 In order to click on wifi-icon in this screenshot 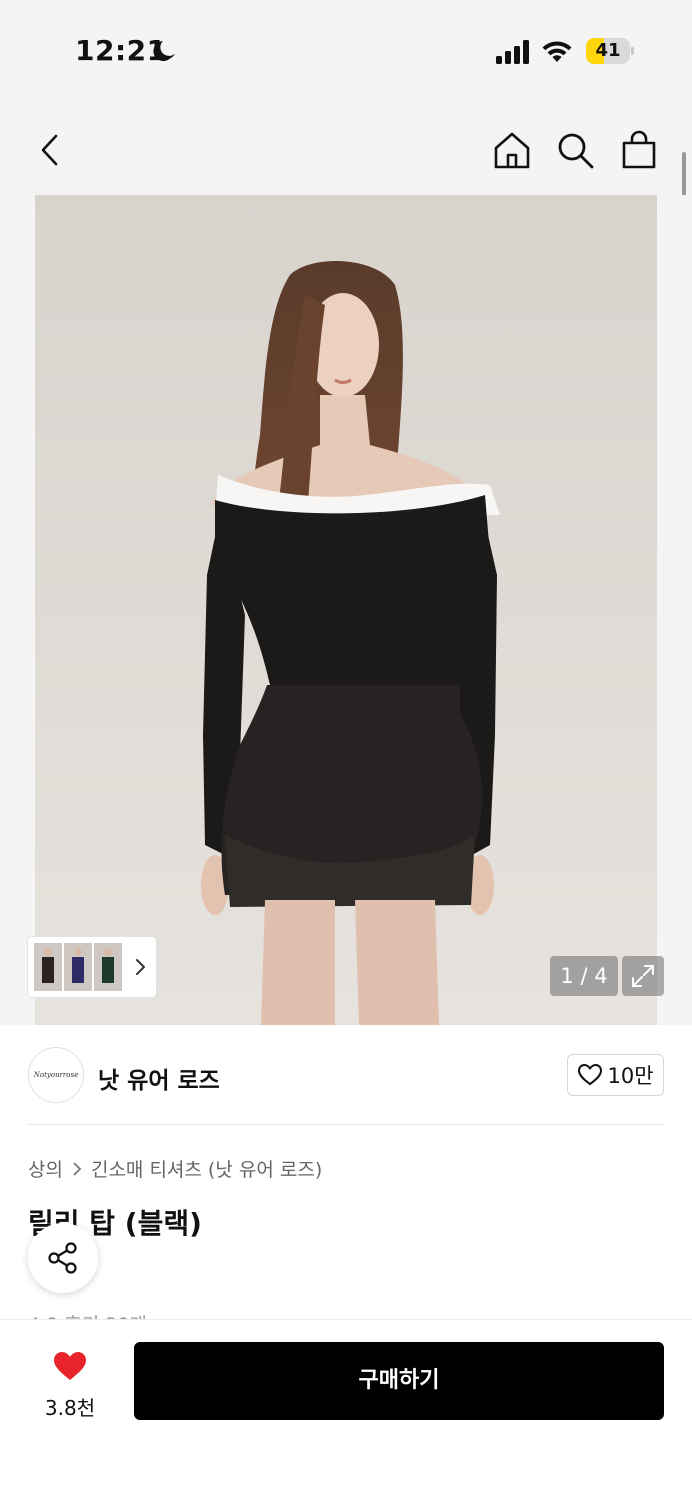, I will do `click(557, 51)`.